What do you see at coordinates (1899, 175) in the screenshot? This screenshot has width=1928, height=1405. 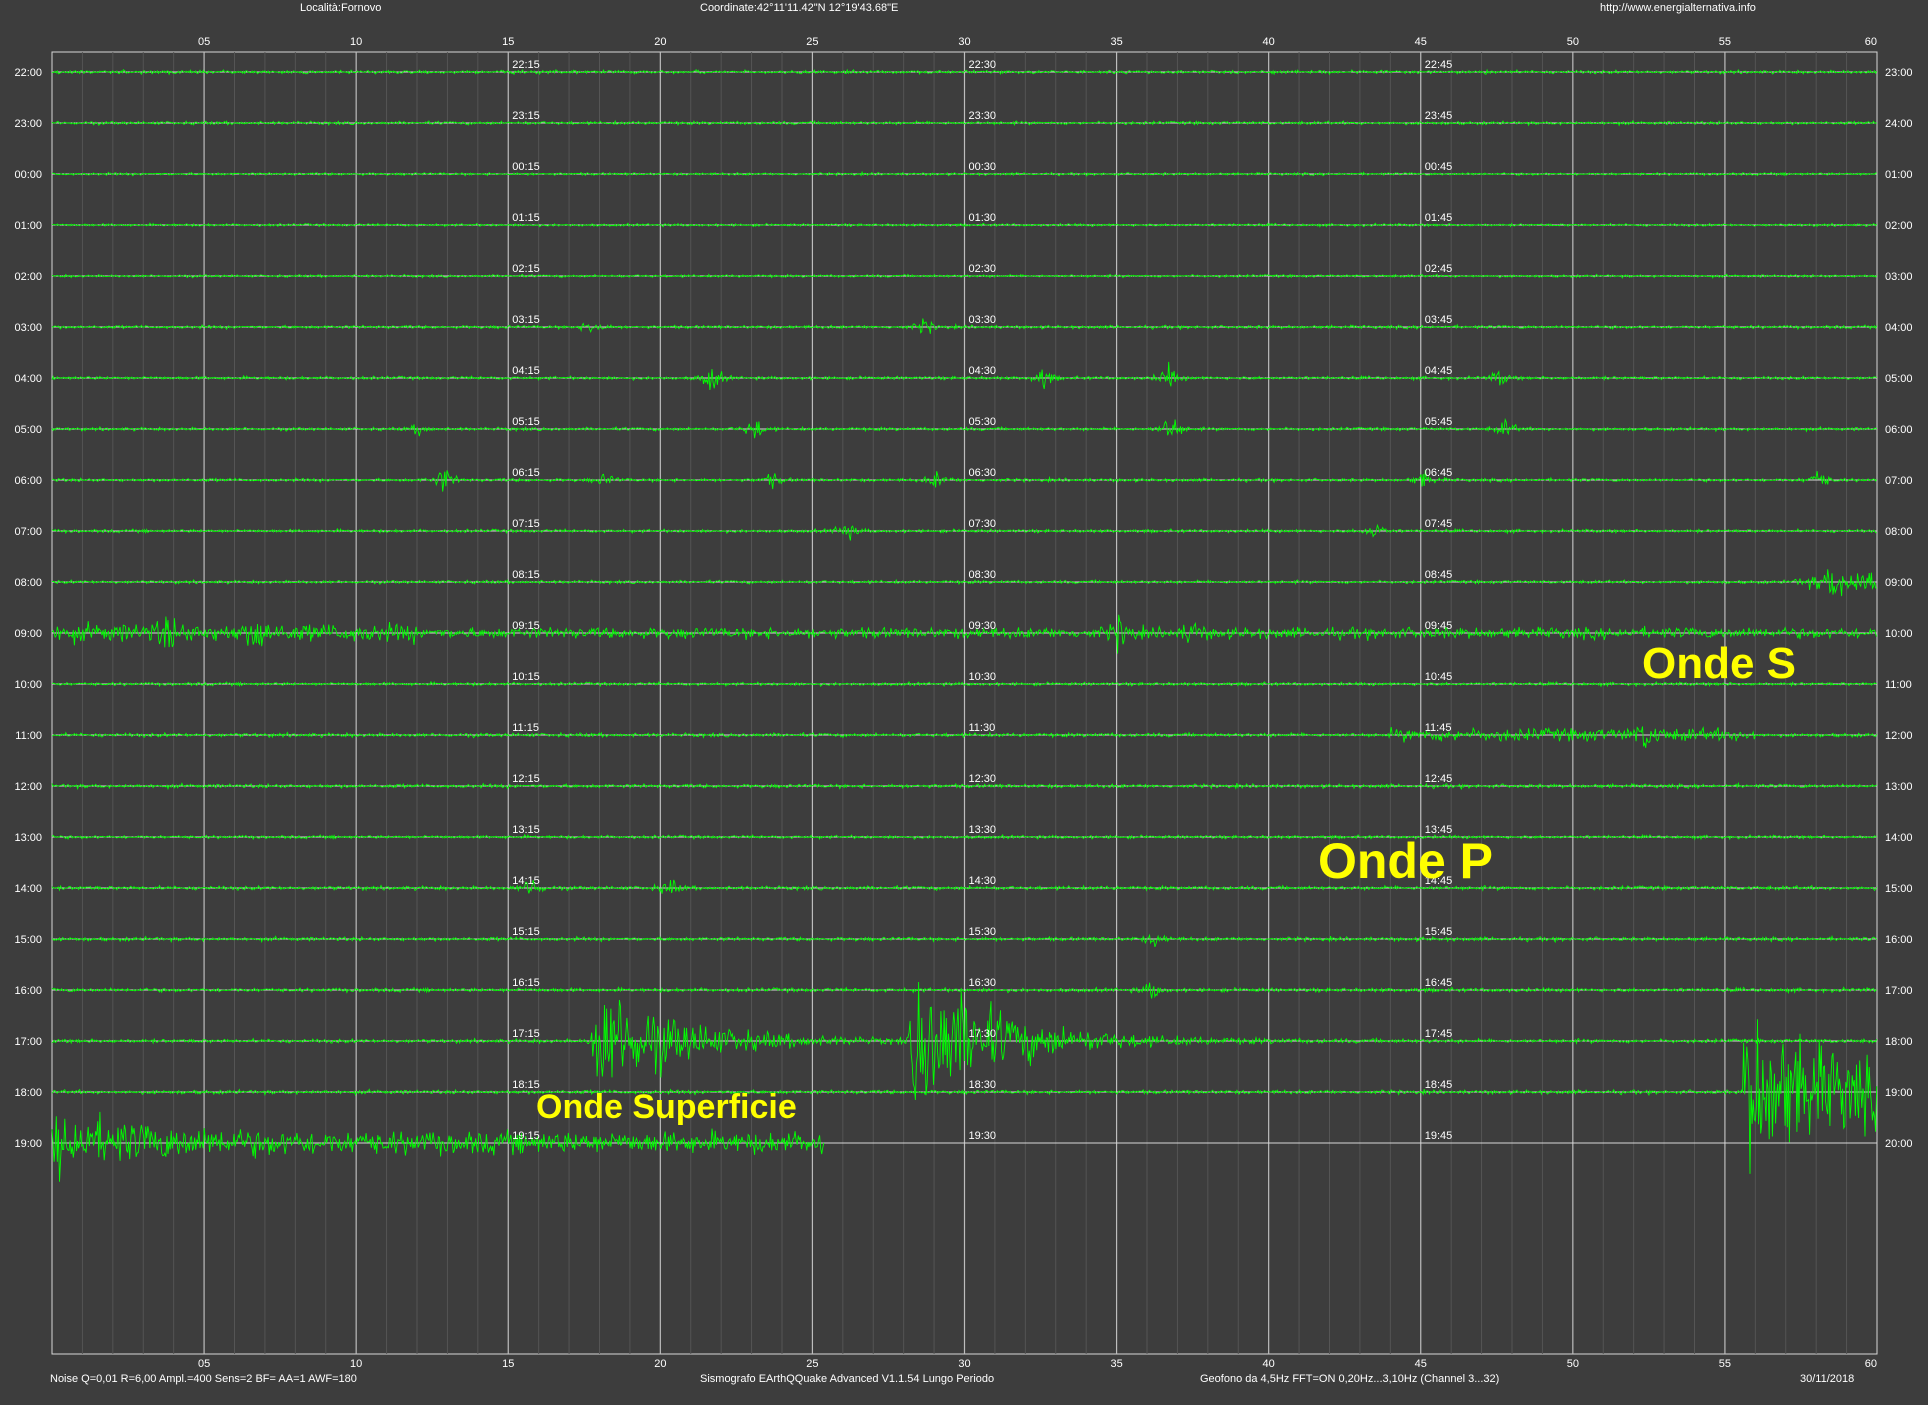 I see `hour-label-right: 01:00` at bounding box center [1899, 175].